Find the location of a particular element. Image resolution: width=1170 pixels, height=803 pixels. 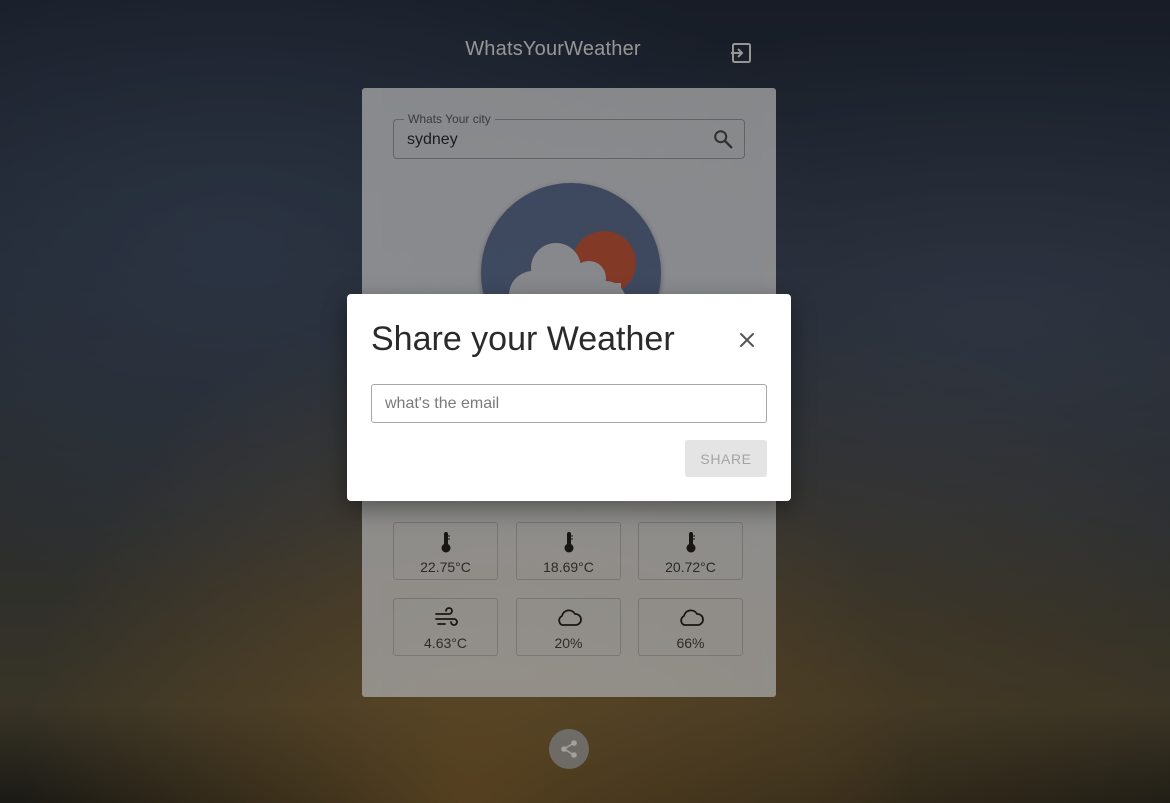

close-icon is located at coordinates (747, 340).